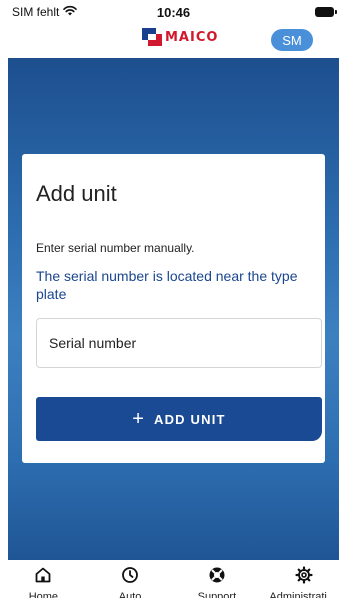  I want to click on instruction-text: Enter serial number manually., so click(115, 248).